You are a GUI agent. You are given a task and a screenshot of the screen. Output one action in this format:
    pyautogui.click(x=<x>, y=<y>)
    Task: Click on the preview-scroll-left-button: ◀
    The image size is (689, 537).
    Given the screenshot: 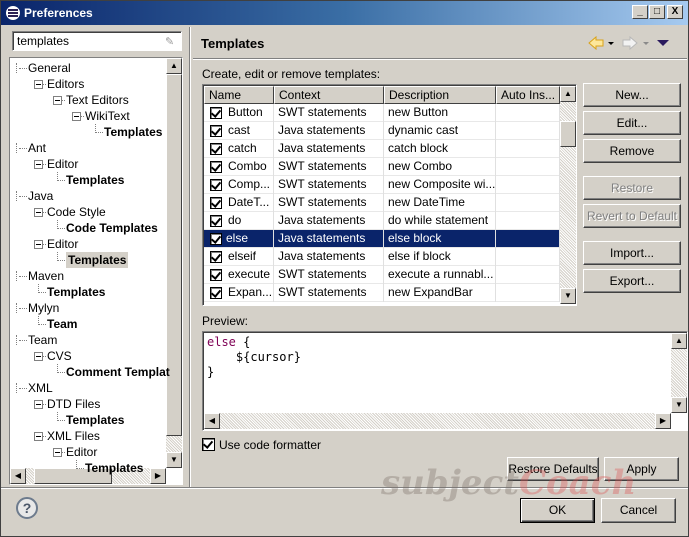 What is the action you would take?
    pyautogui.click(x=212, y=421)
    